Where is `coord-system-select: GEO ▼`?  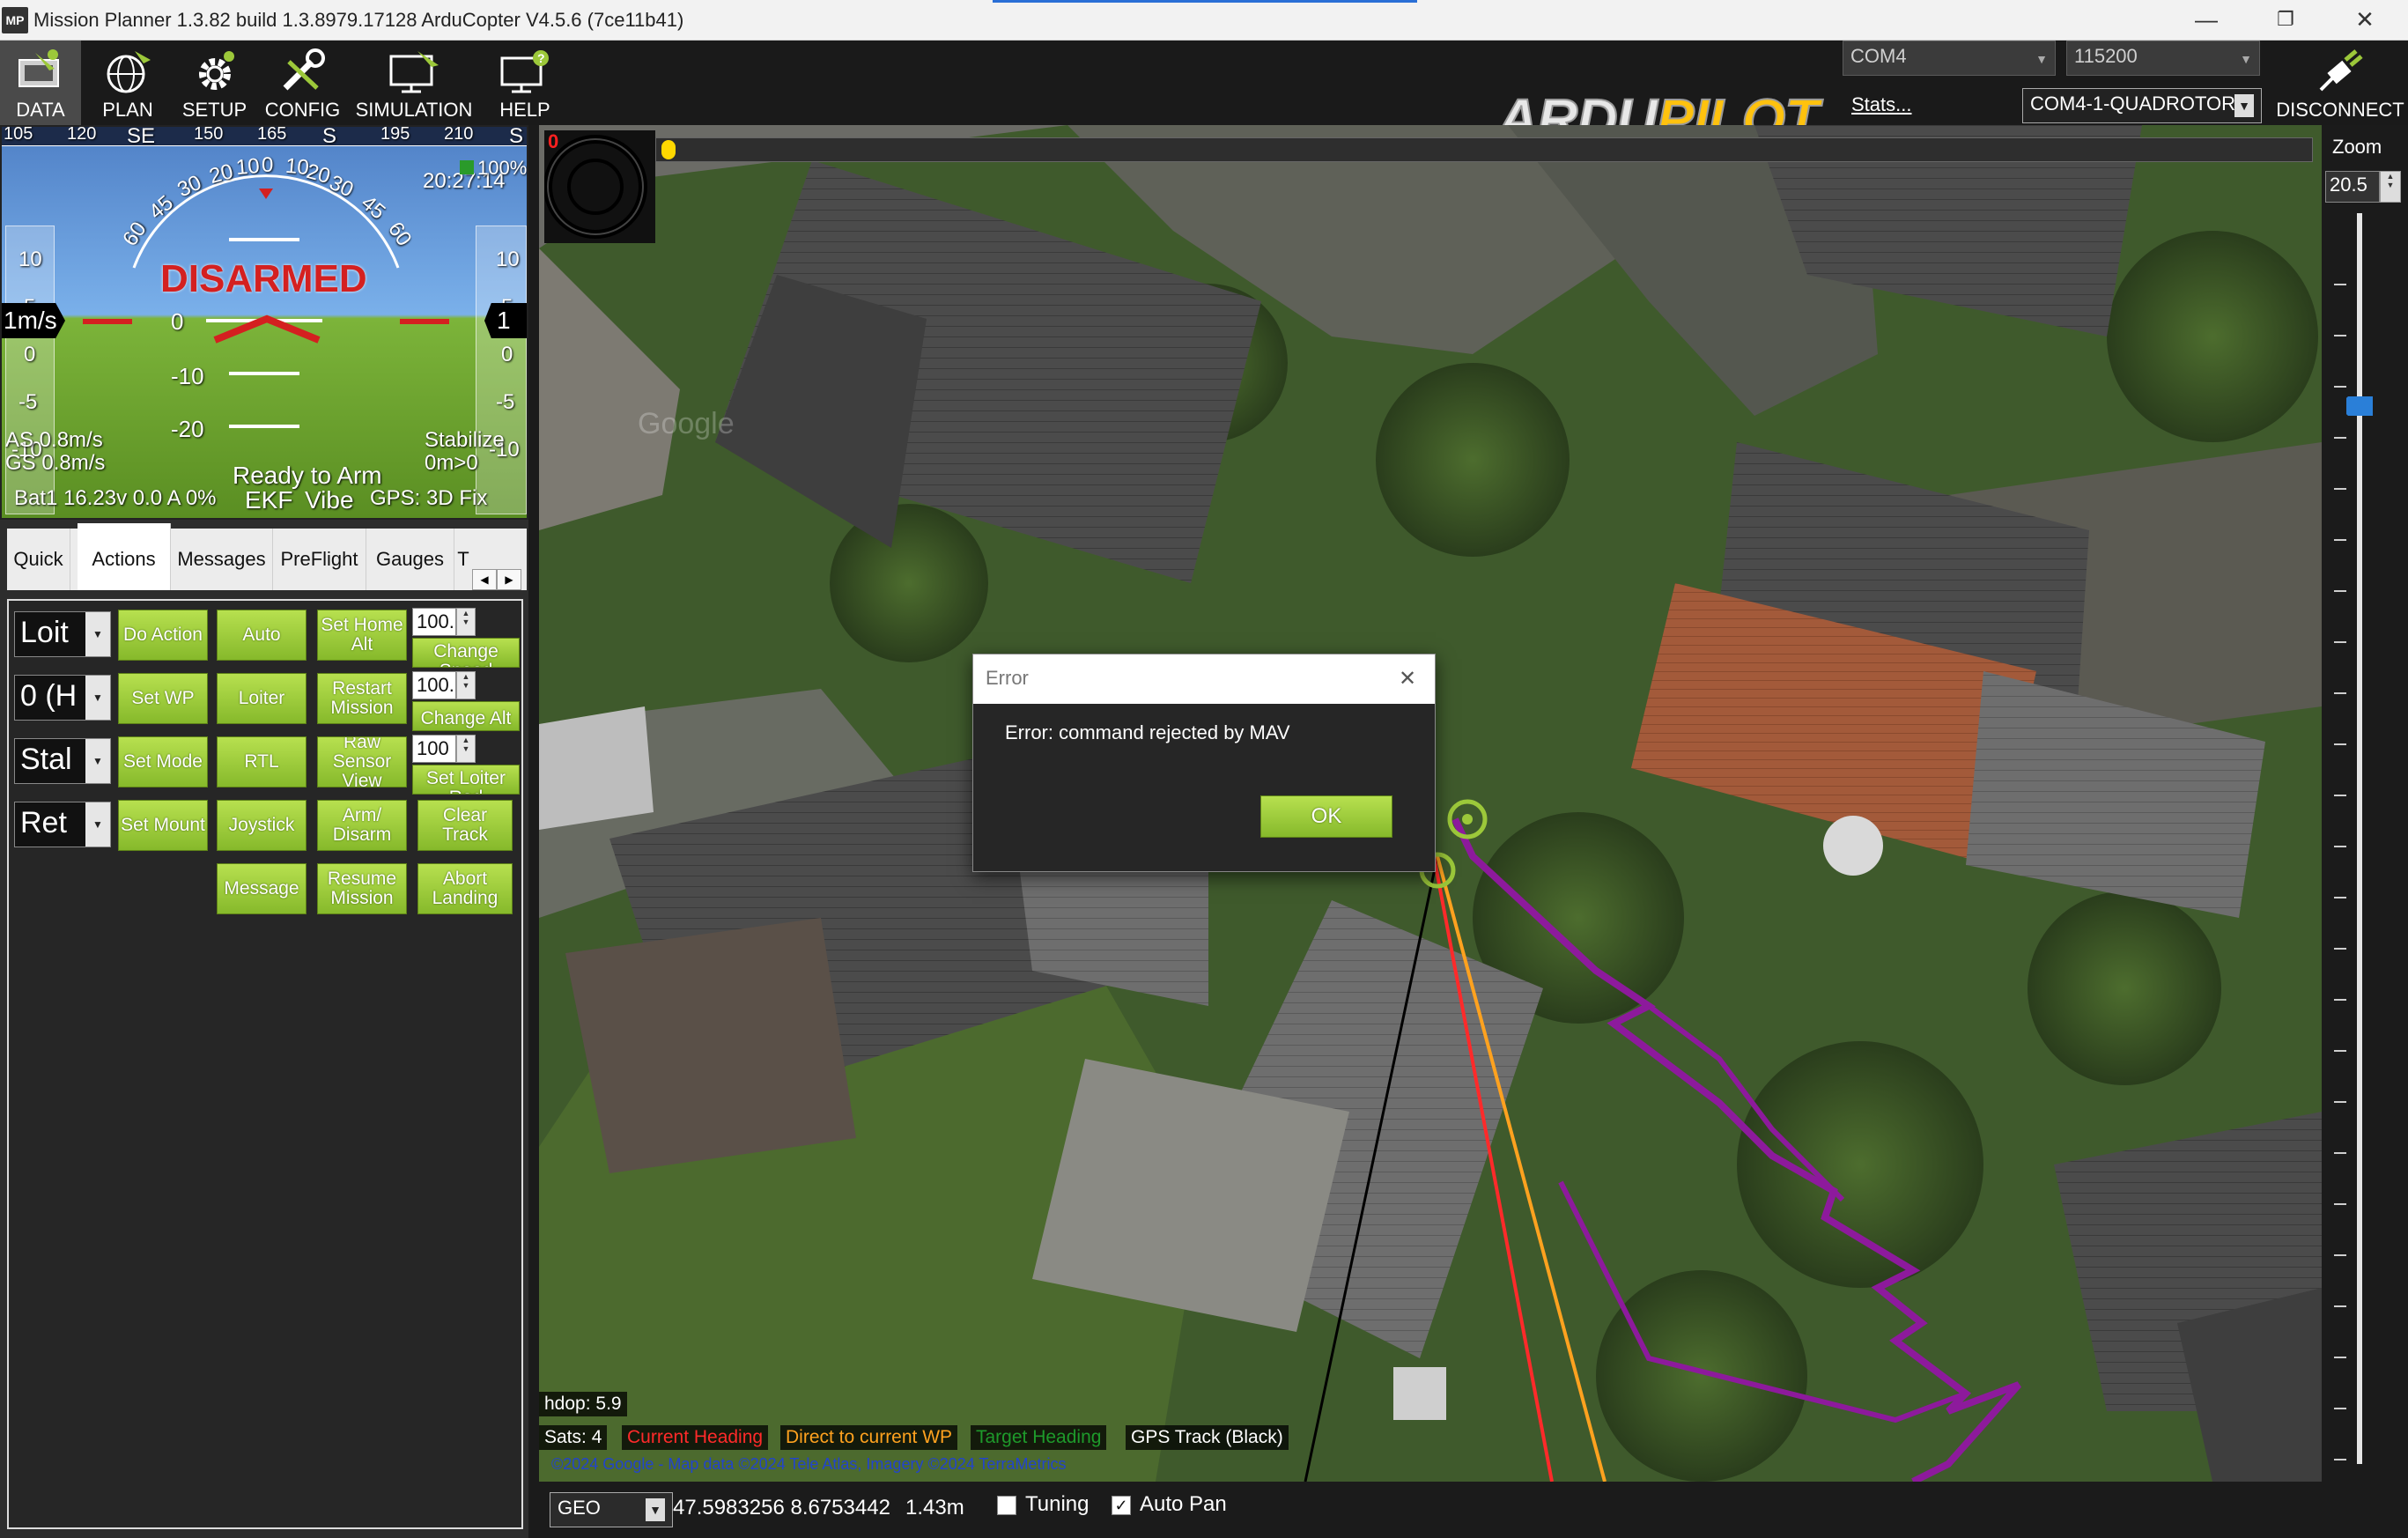
coord-system-select: GEO ▼ is located at coordinates (611, 1509).